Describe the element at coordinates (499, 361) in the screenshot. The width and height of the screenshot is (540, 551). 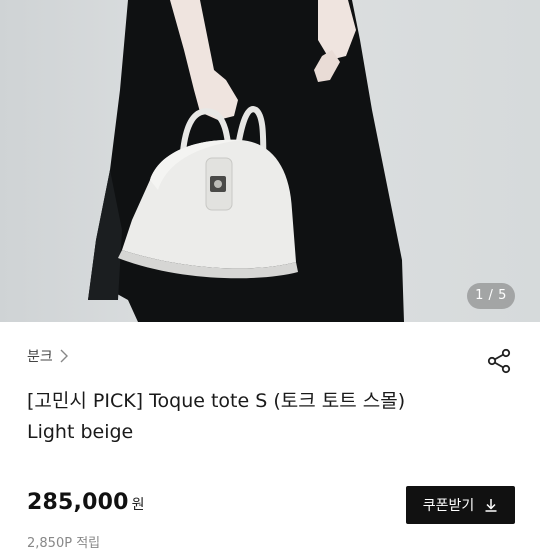
I see `share-icon` at that location.